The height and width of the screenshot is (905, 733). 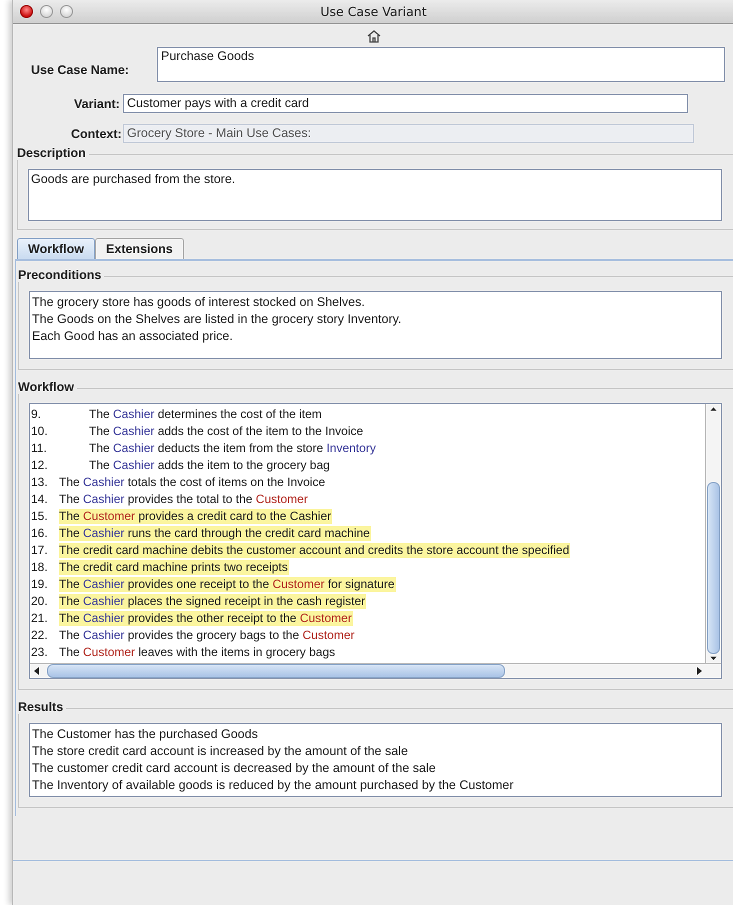 What do you see at coordinates (211, 431) in the screenshot?
I see `workflow-step: The Cashier adds the cost of the item to the Invoice` at bounding box center [211, 431].